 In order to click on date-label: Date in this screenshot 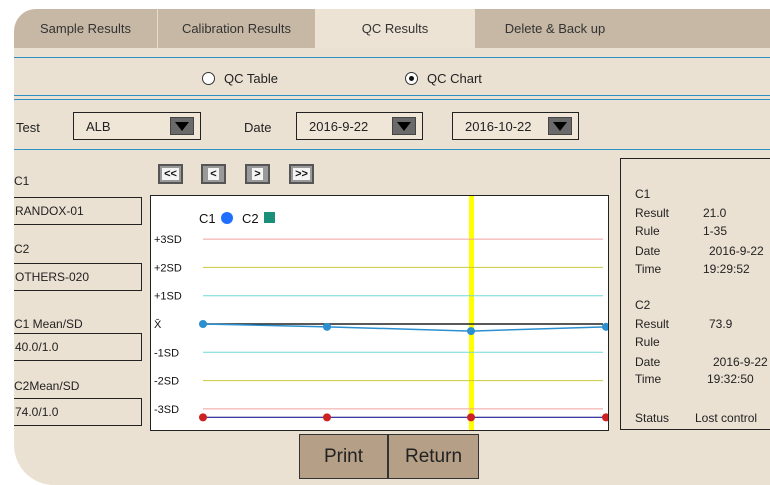, I will do `click(258, 127)`.